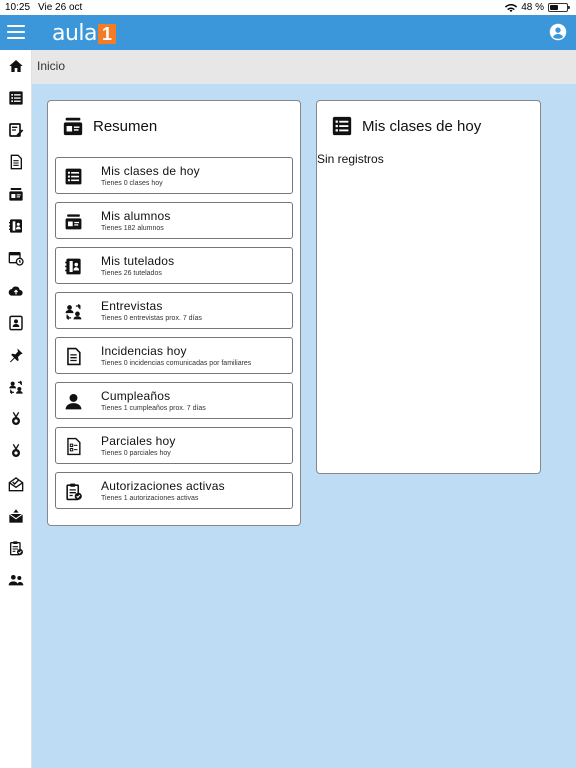 This screenshot has height=768, width=576. I want to click on home-icon, so click(16, 66).